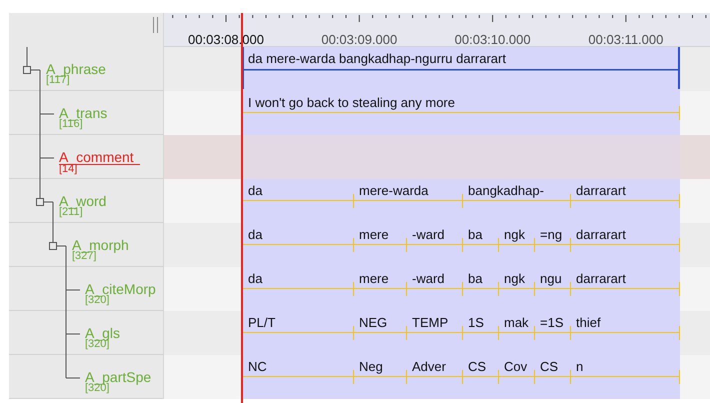 The width and height of the screenshot is (710, 403). I want to click on annotation-count: [117], so click(58, 80).